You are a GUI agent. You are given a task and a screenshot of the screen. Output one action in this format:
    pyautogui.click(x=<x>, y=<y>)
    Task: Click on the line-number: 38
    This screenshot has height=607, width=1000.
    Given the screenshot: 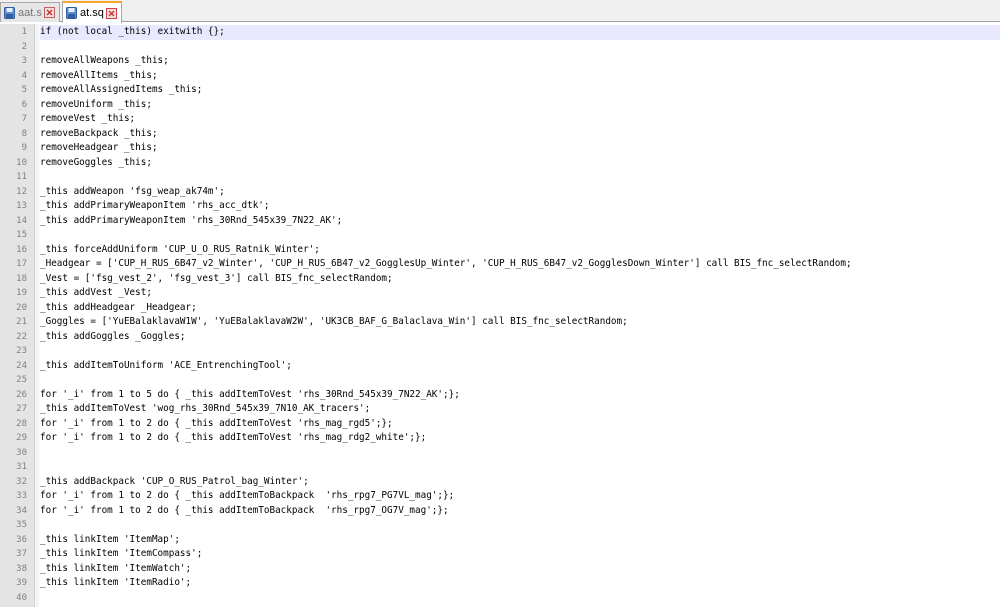 What is the action you would take?
    pyautogui.click(x=21, y=568)
    